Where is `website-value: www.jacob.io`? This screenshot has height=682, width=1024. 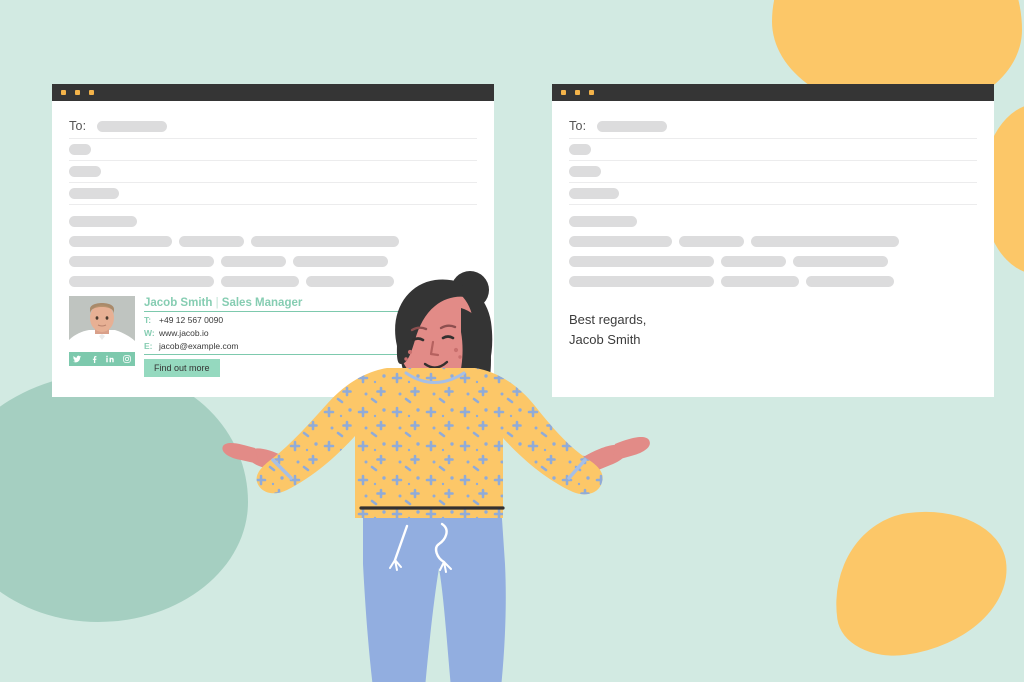 website-value: www.jacob.io is located at coordinates (184, 333).